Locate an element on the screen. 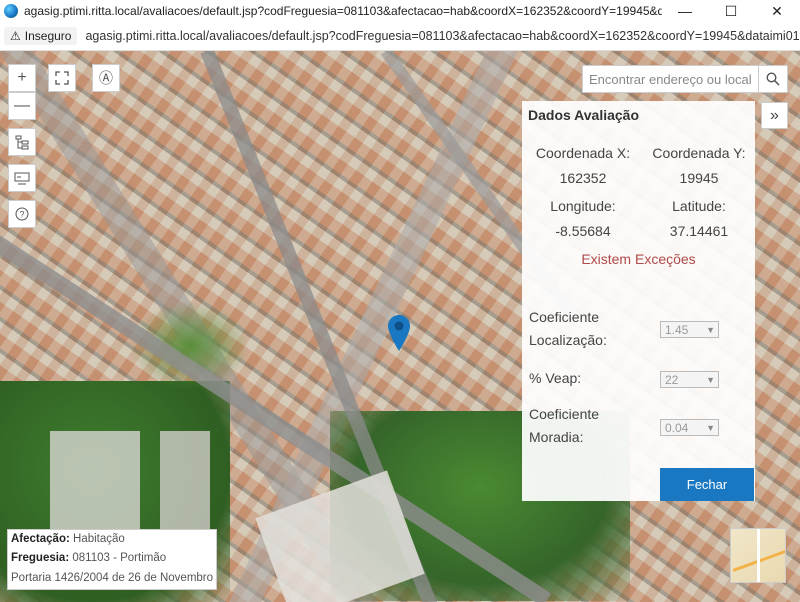 This screenshot has width=800, height=602. basemap-button is located at coordinates (22, 178).